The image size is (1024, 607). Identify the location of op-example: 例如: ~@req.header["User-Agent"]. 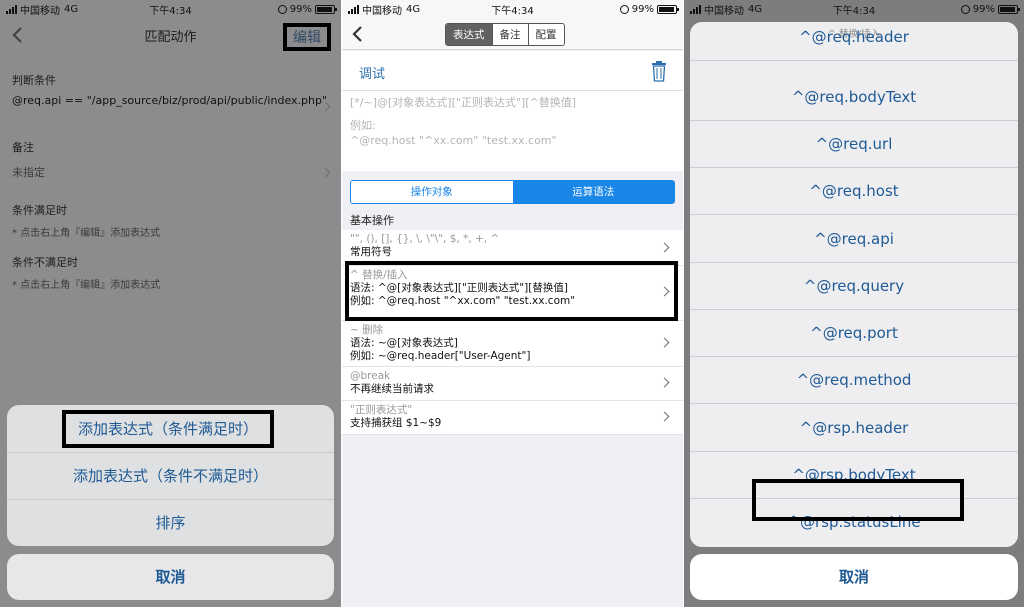
(440, 356).